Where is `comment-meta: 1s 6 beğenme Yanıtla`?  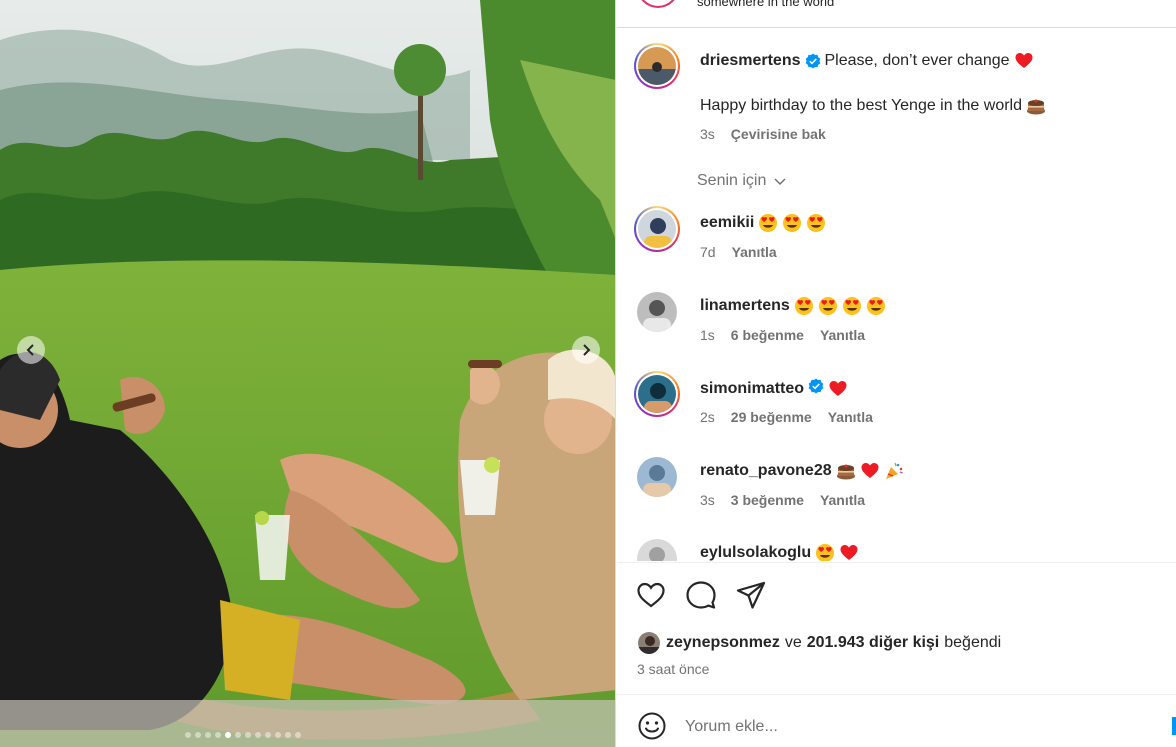 comment-meta: 1s 6 beğenme Yanıtla is located at coordinates (782, 335).